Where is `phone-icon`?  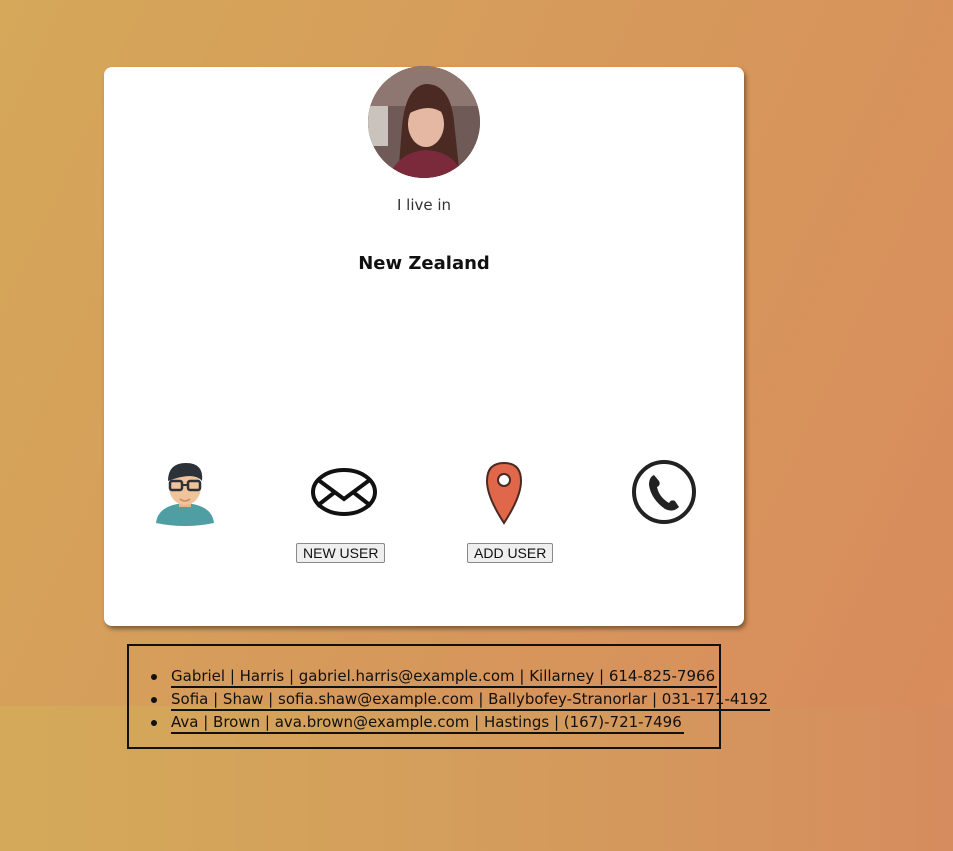 phone-icon is located at coordinates (664, 492).